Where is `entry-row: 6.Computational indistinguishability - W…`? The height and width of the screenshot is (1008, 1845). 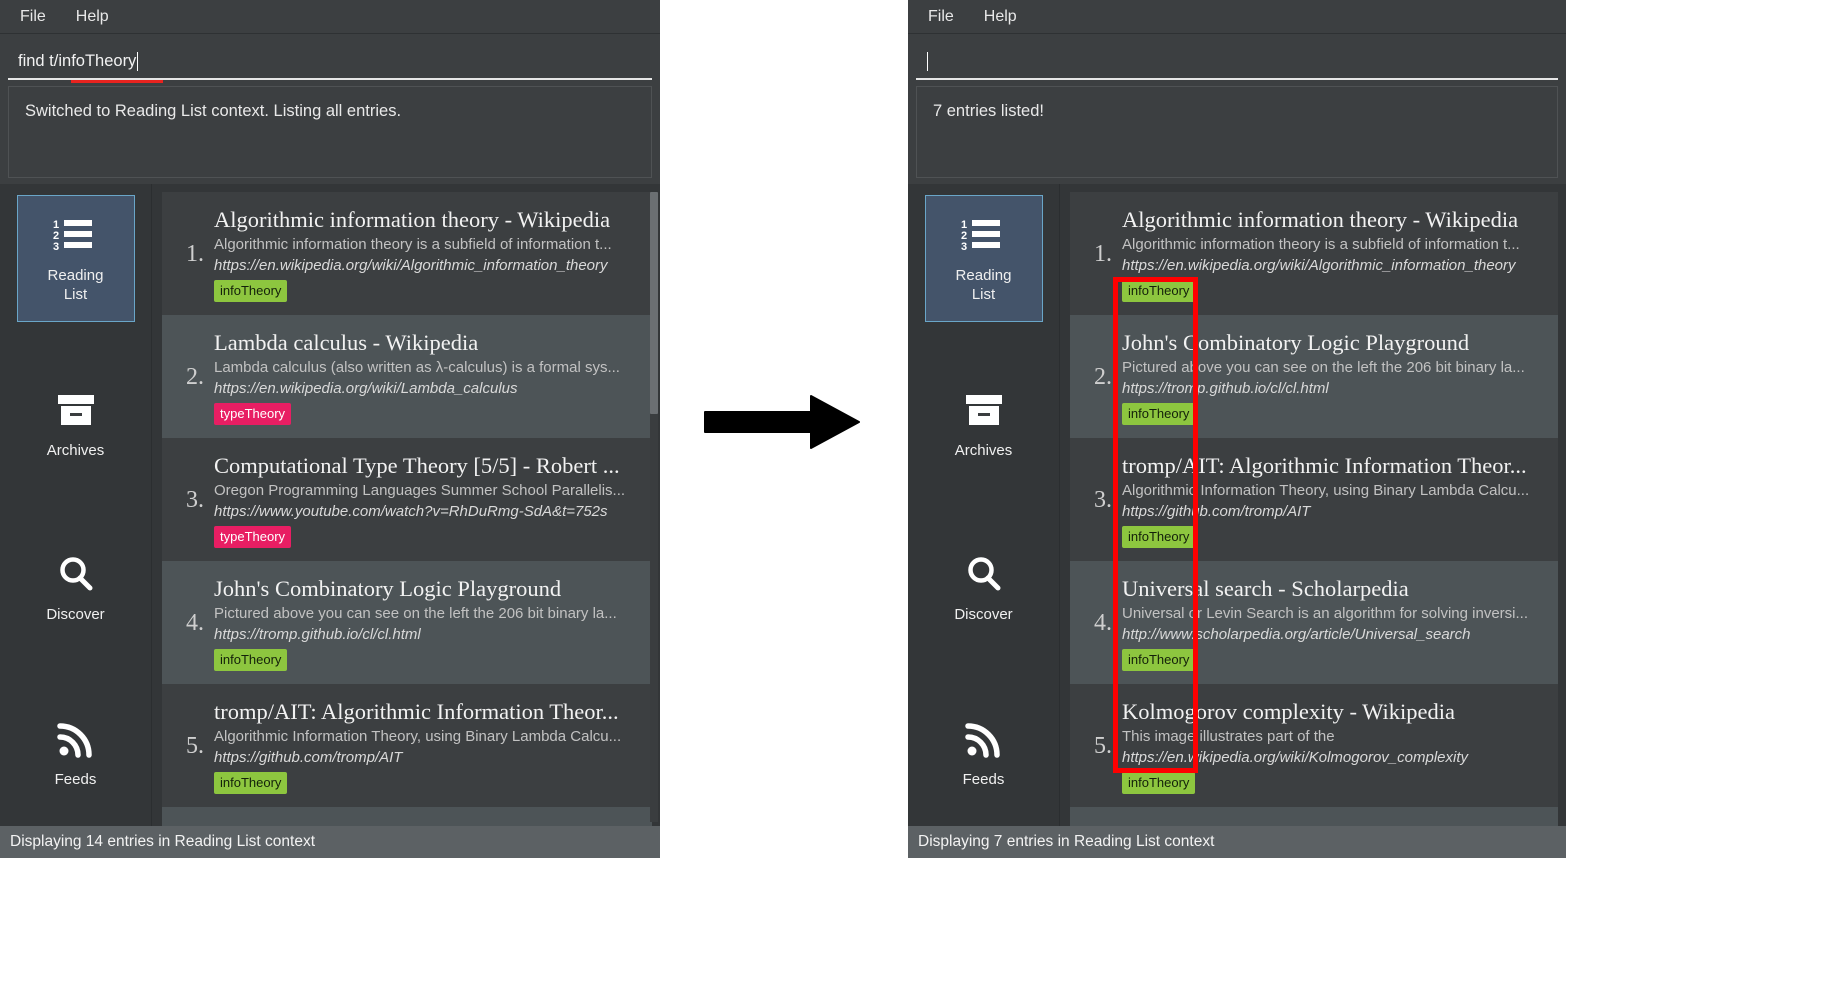 entry-row: 6.Computational indistinguishability - W… is located at coordinates (1314, 816).